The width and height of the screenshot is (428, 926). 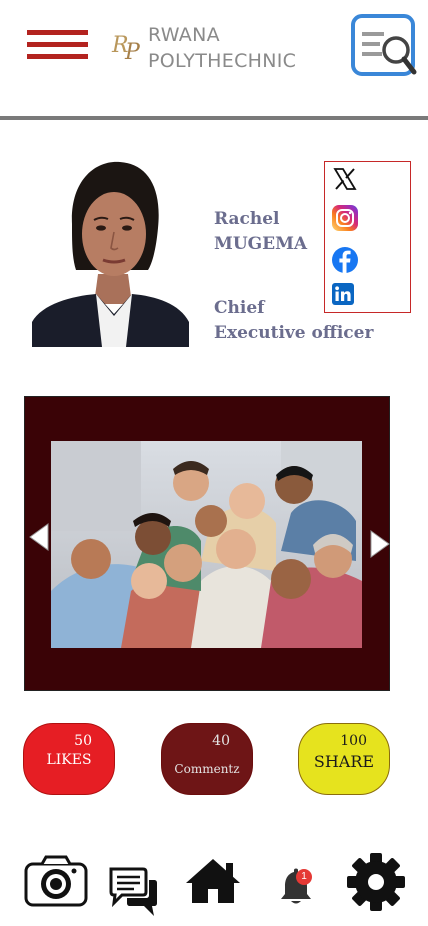 What do you see at coordinates (344, 761) in the screenshot?
I see `share-label: SHARE` at bounding box center [344, 761].